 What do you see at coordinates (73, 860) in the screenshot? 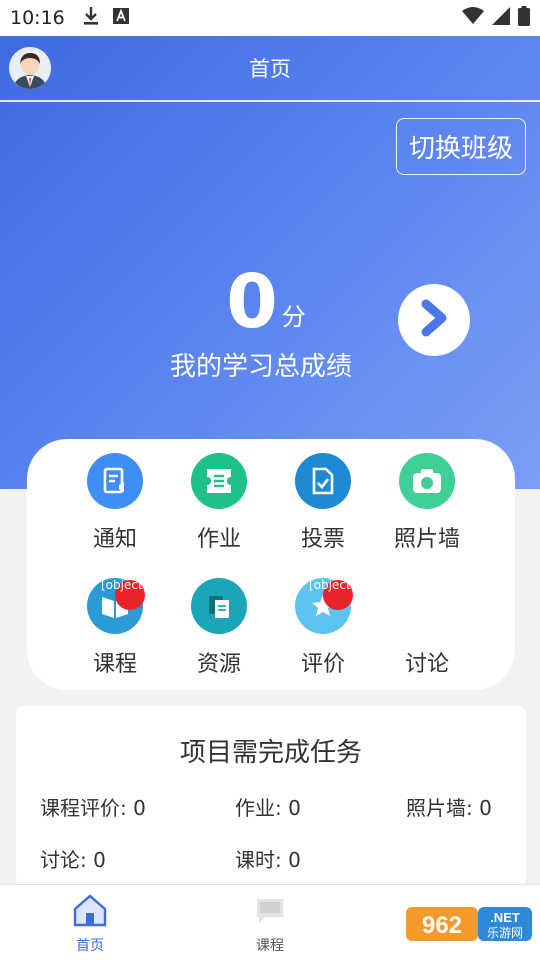
I see `task-stat-discussion: 讨论: 0` at bounding box center [73, 860].